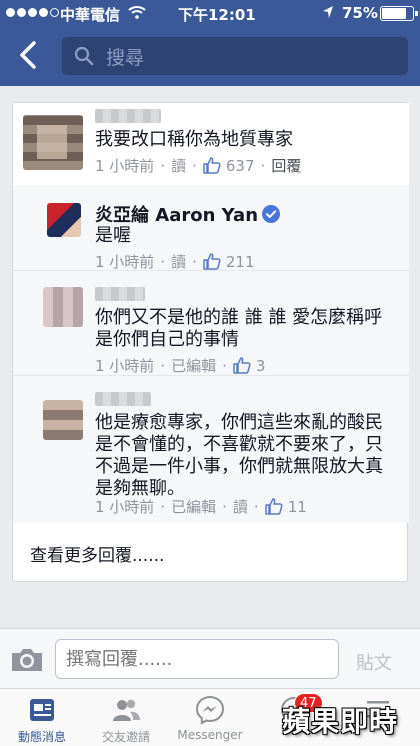 This screenshot has width=420, height=746. I want to click on battery-percentage: 75%, so click(360, 13).